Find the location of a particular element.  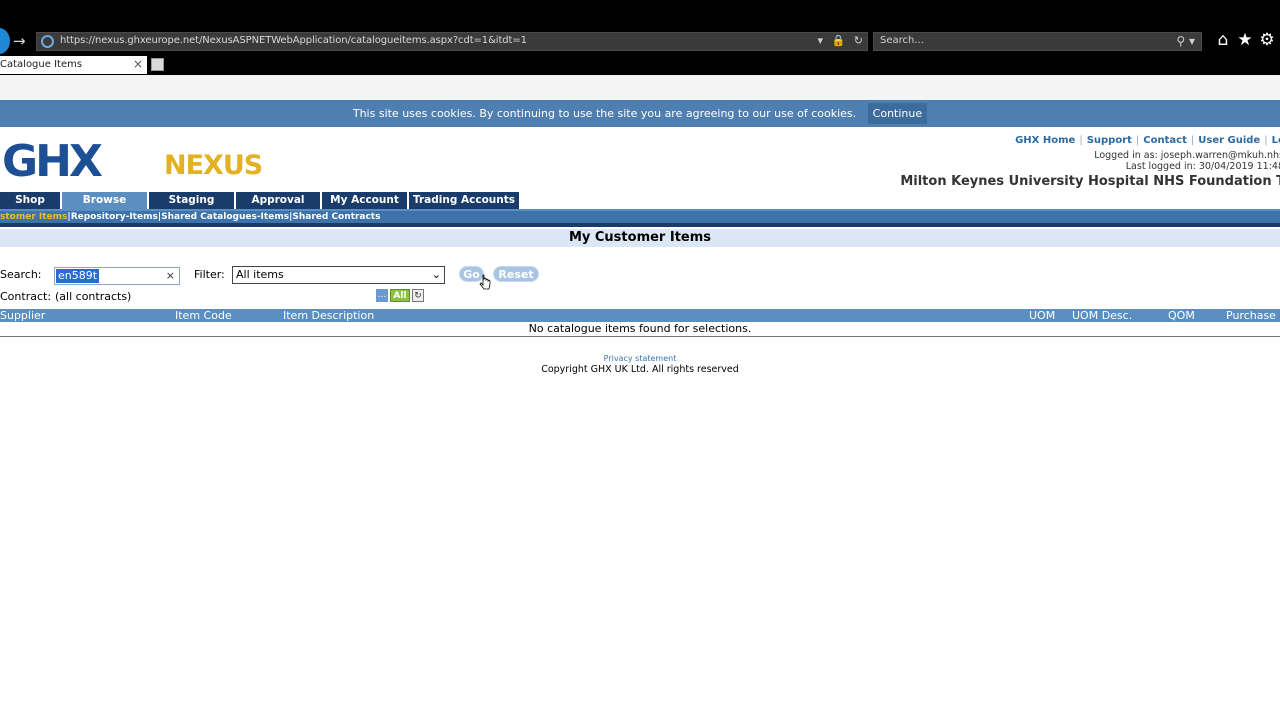

ghx-nexus-logo: GHX NEXUS is located at coordinates (147, 162).